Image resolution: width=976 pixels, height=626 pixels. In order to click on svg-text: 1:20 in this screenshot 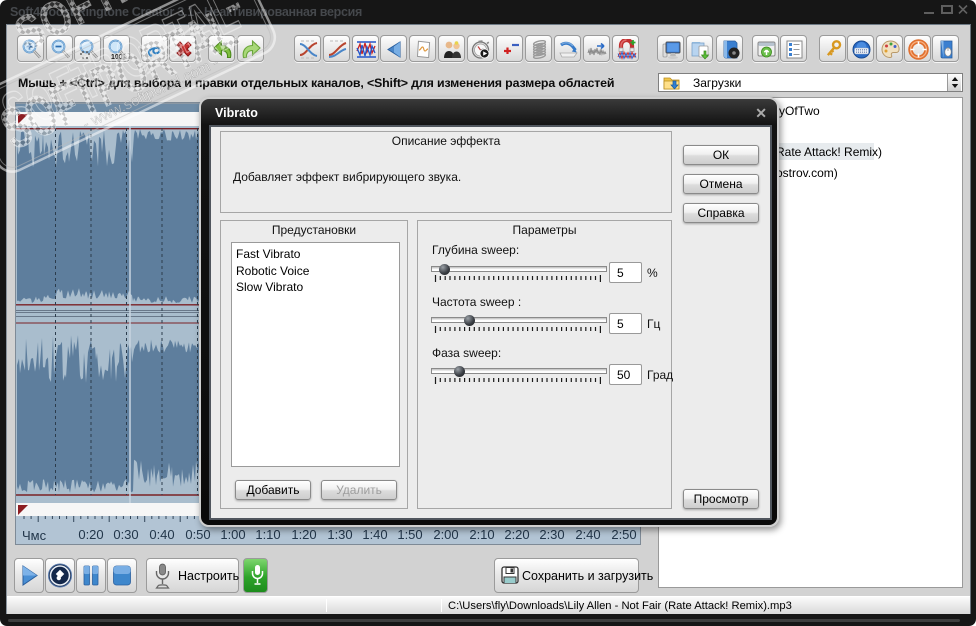, I will do `click(303, 534)`.